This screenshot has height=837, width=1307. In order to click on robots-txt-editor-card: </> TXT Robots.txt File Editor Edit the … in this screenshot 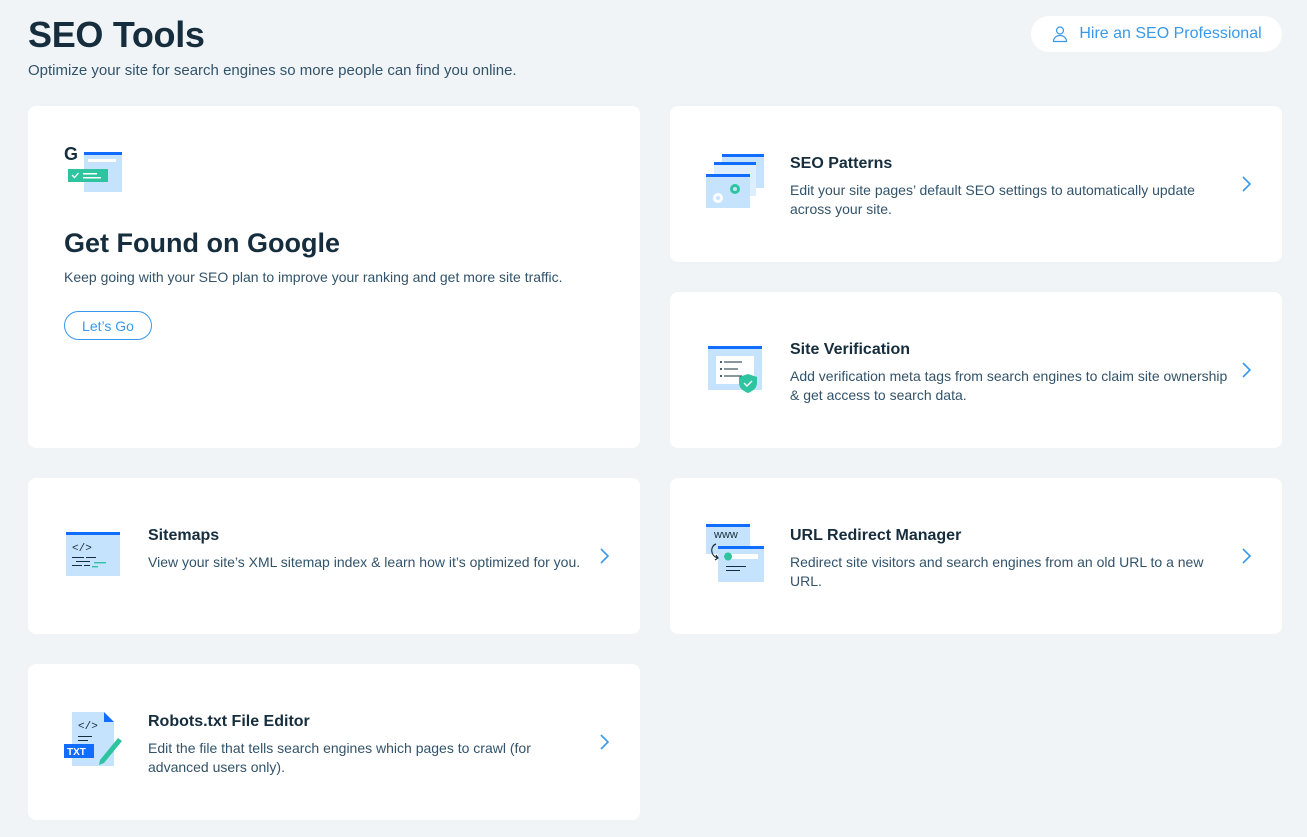, I will do `click(334, 742)`.